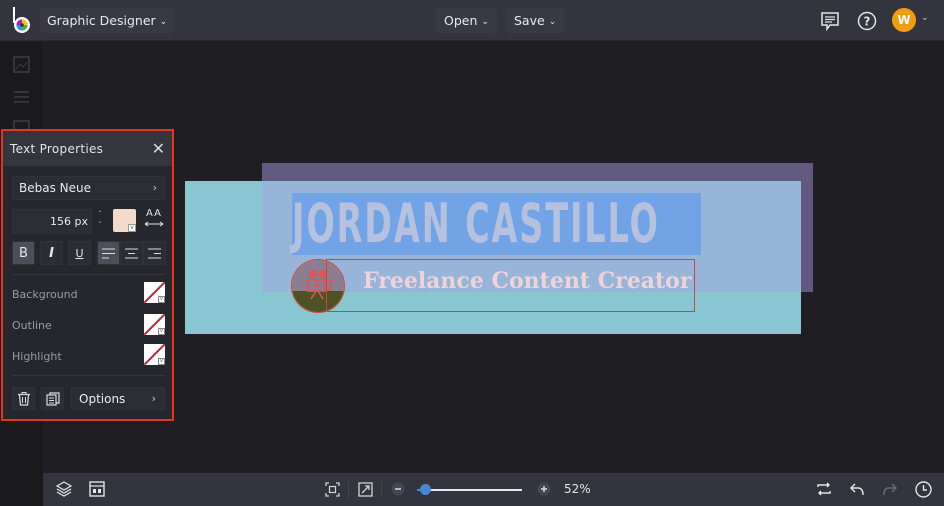  I want to click on redo-button, so click(890, 489).